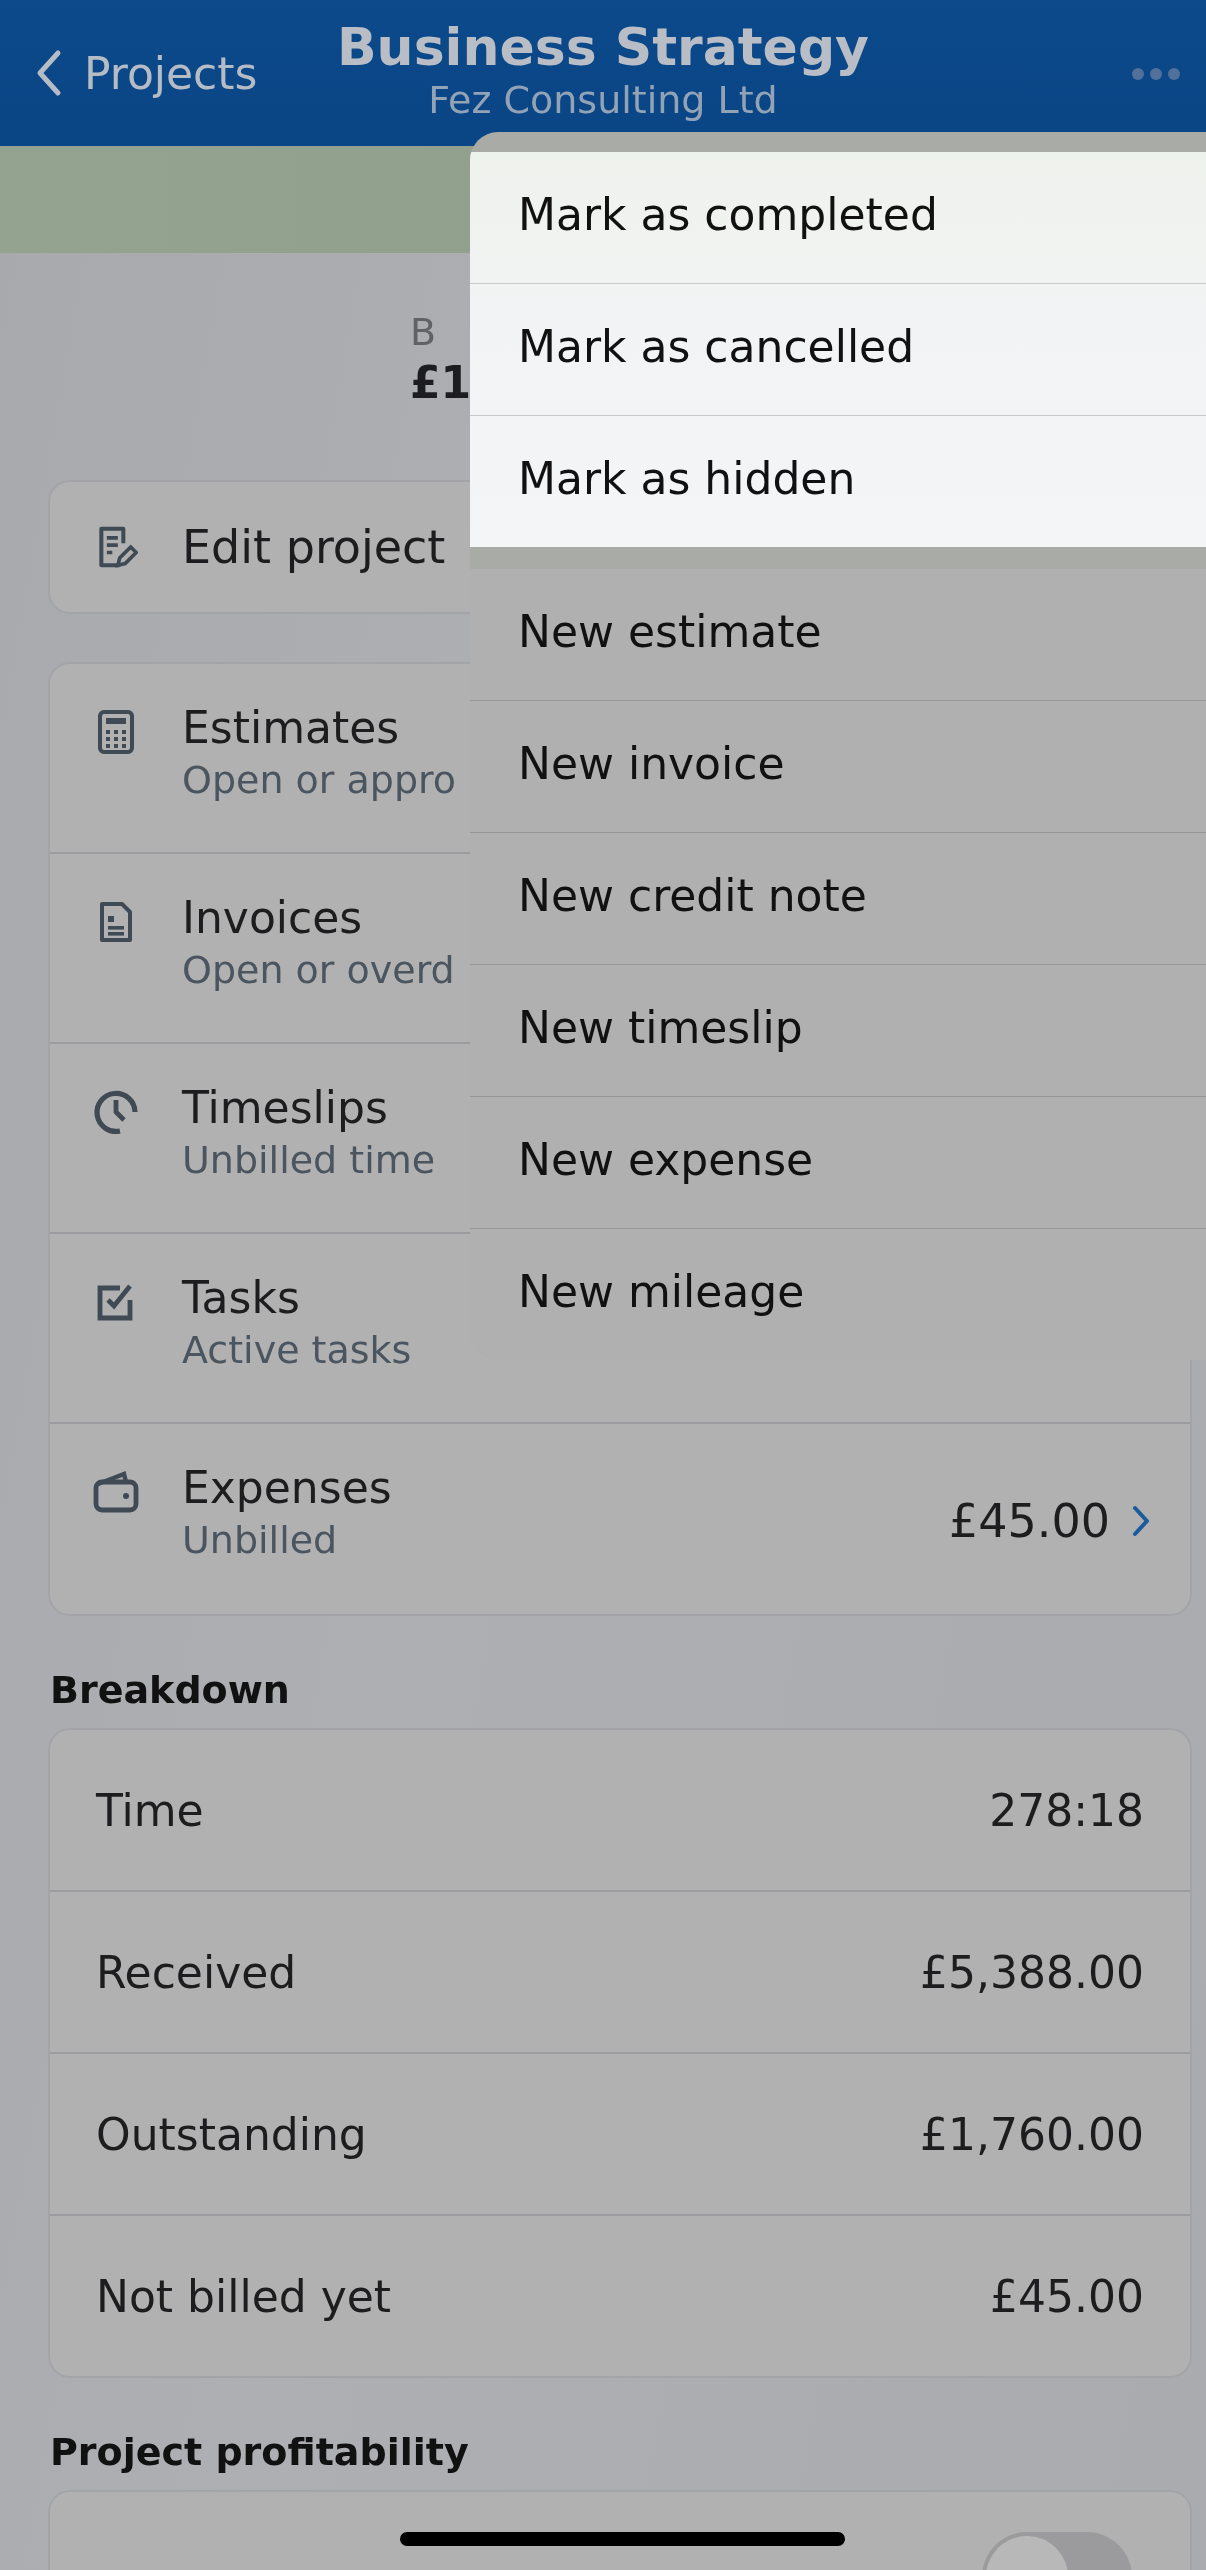 This screenshot has width=1206, height=2570. I want to click on row-title: Estimates, so click(291, 728).